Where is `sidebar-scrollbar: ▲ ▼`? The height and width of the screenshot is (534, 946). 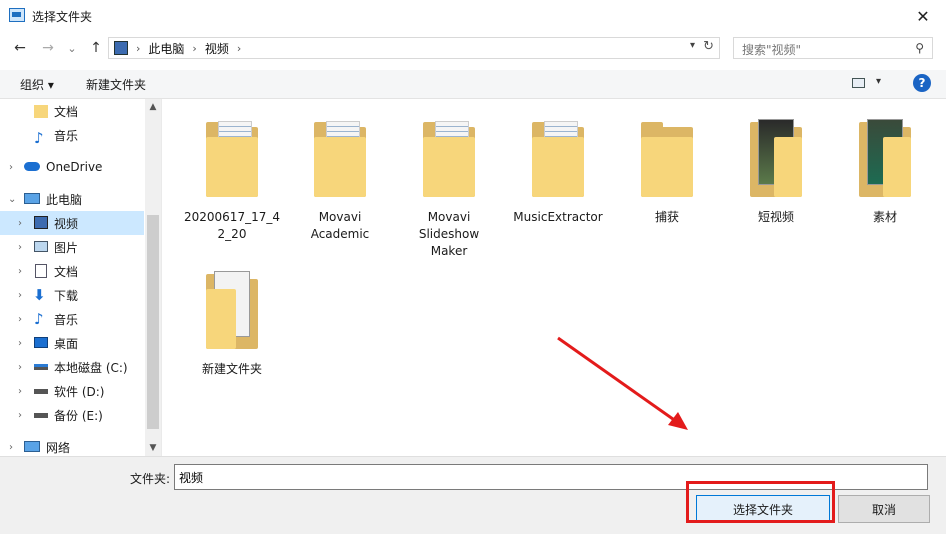
sidebar-scrollbar: ▲ ▼ is located at coordinates (153, 277).